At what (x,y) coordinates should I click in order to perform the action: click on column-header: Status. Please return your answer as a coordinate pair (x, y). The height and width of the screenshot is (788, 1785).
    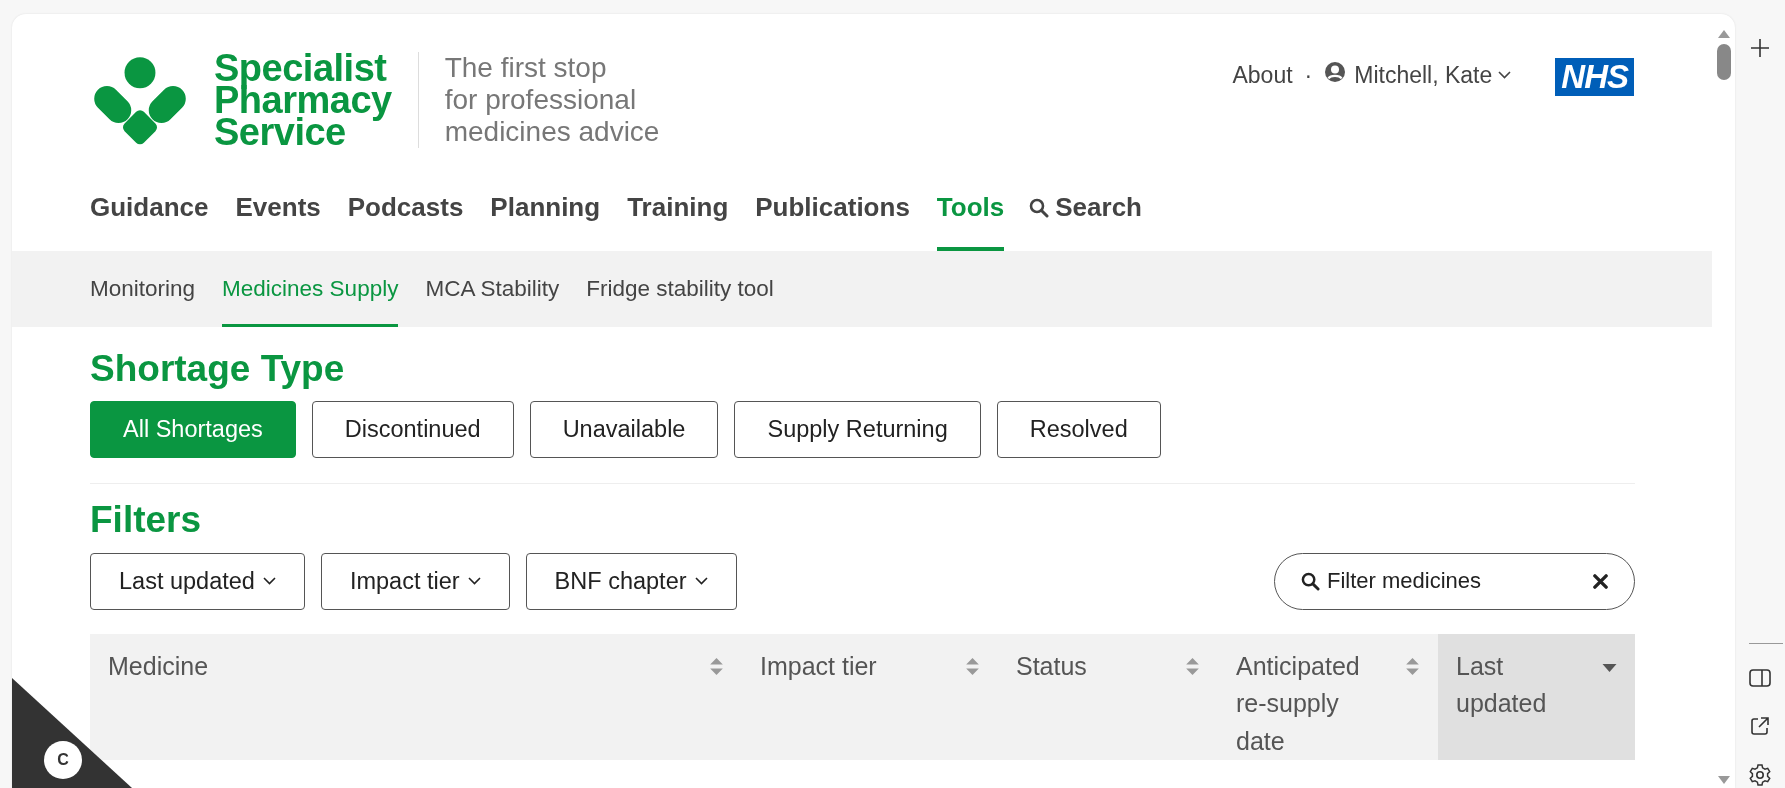
    Looking at the image, I should click on (1108, 696).